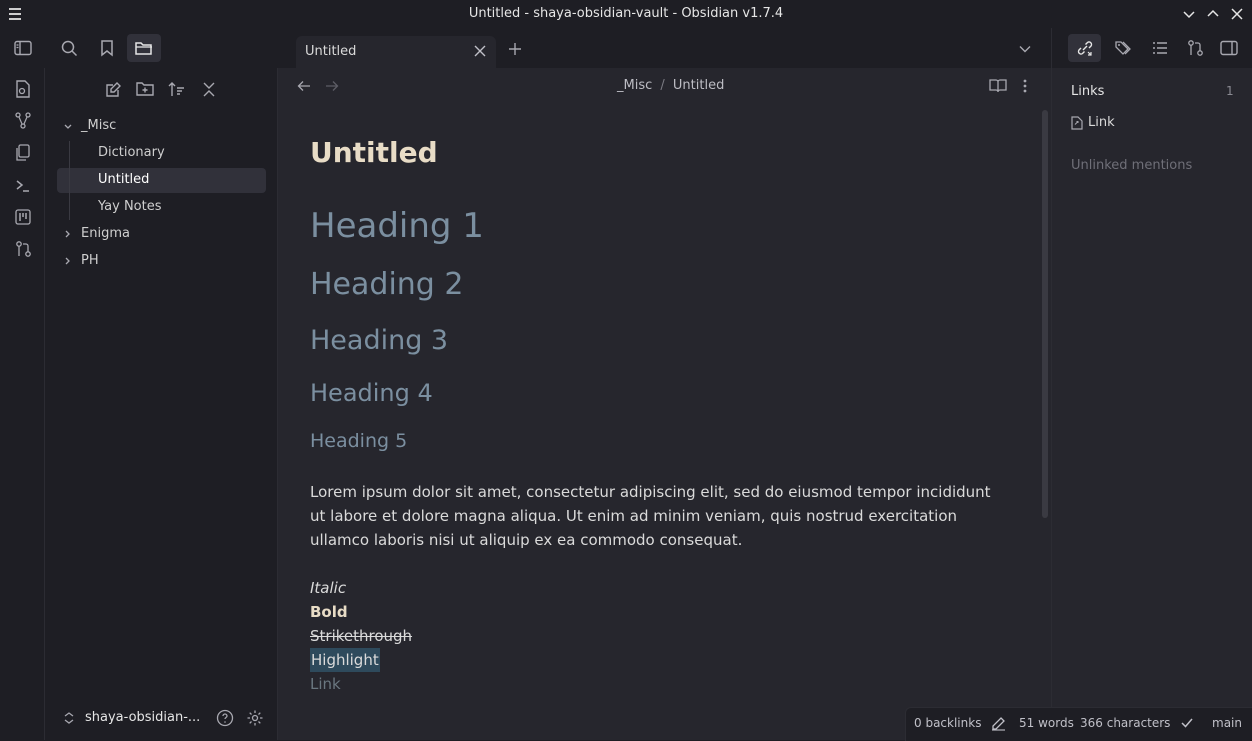  Describe the element at coordinates (23, 217) in the screenshot. I see `kanban-icon` at that location.